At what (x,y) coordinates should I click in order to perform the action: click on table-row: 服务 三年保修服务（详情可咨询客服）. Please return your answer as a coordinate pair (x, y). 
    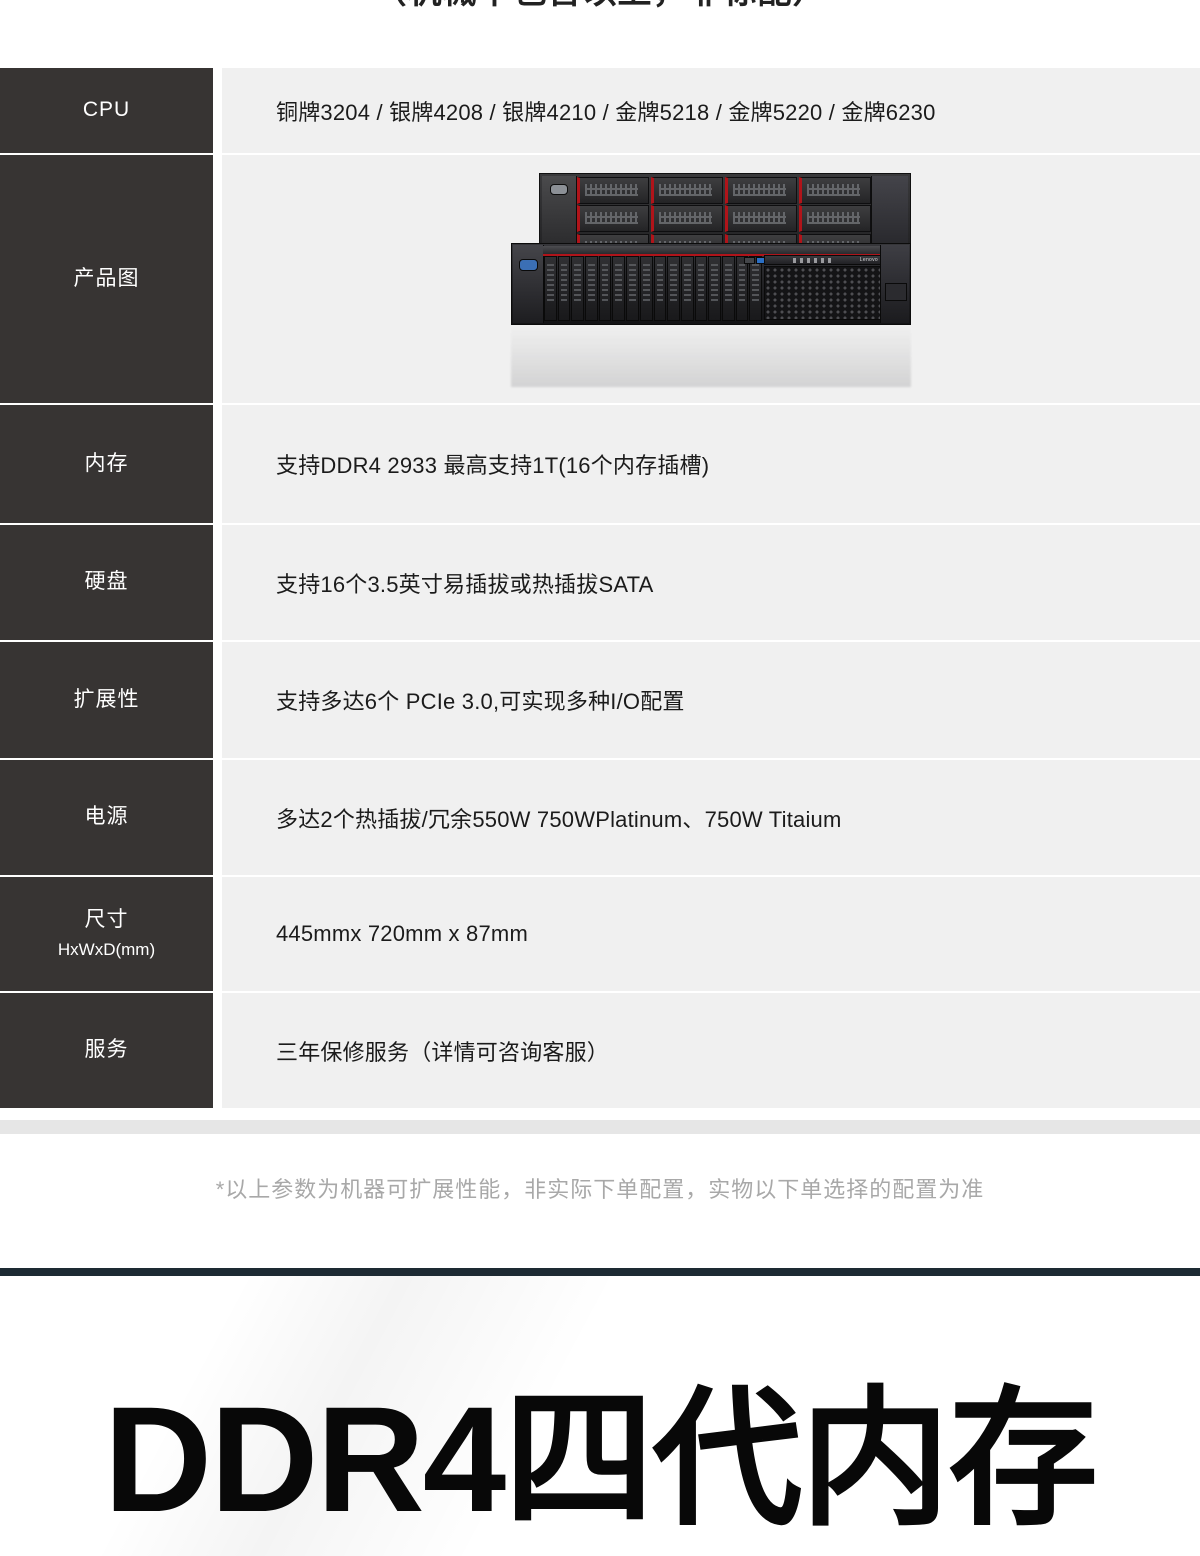
    Looking at the image, I should click on (600, 1050).